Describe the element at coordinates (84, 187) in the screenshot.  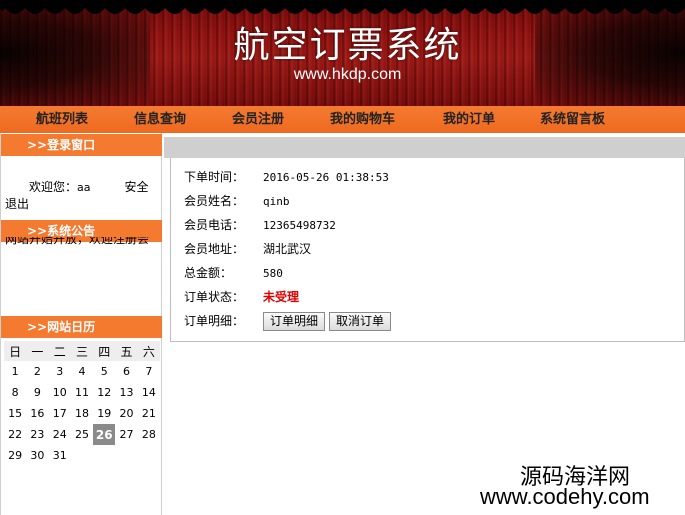
I see `welcome-username: aa` at that location.